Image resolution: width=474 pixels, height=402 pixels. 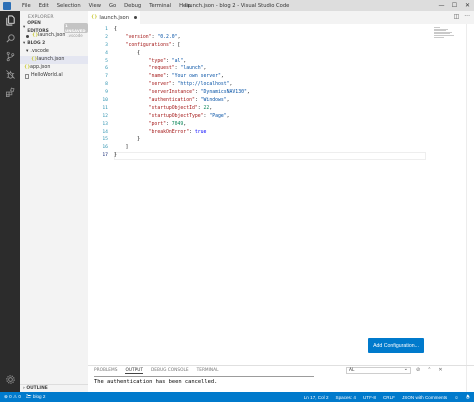 I want to click on file-app-json: {} app.json, so click(x=54, y=68).